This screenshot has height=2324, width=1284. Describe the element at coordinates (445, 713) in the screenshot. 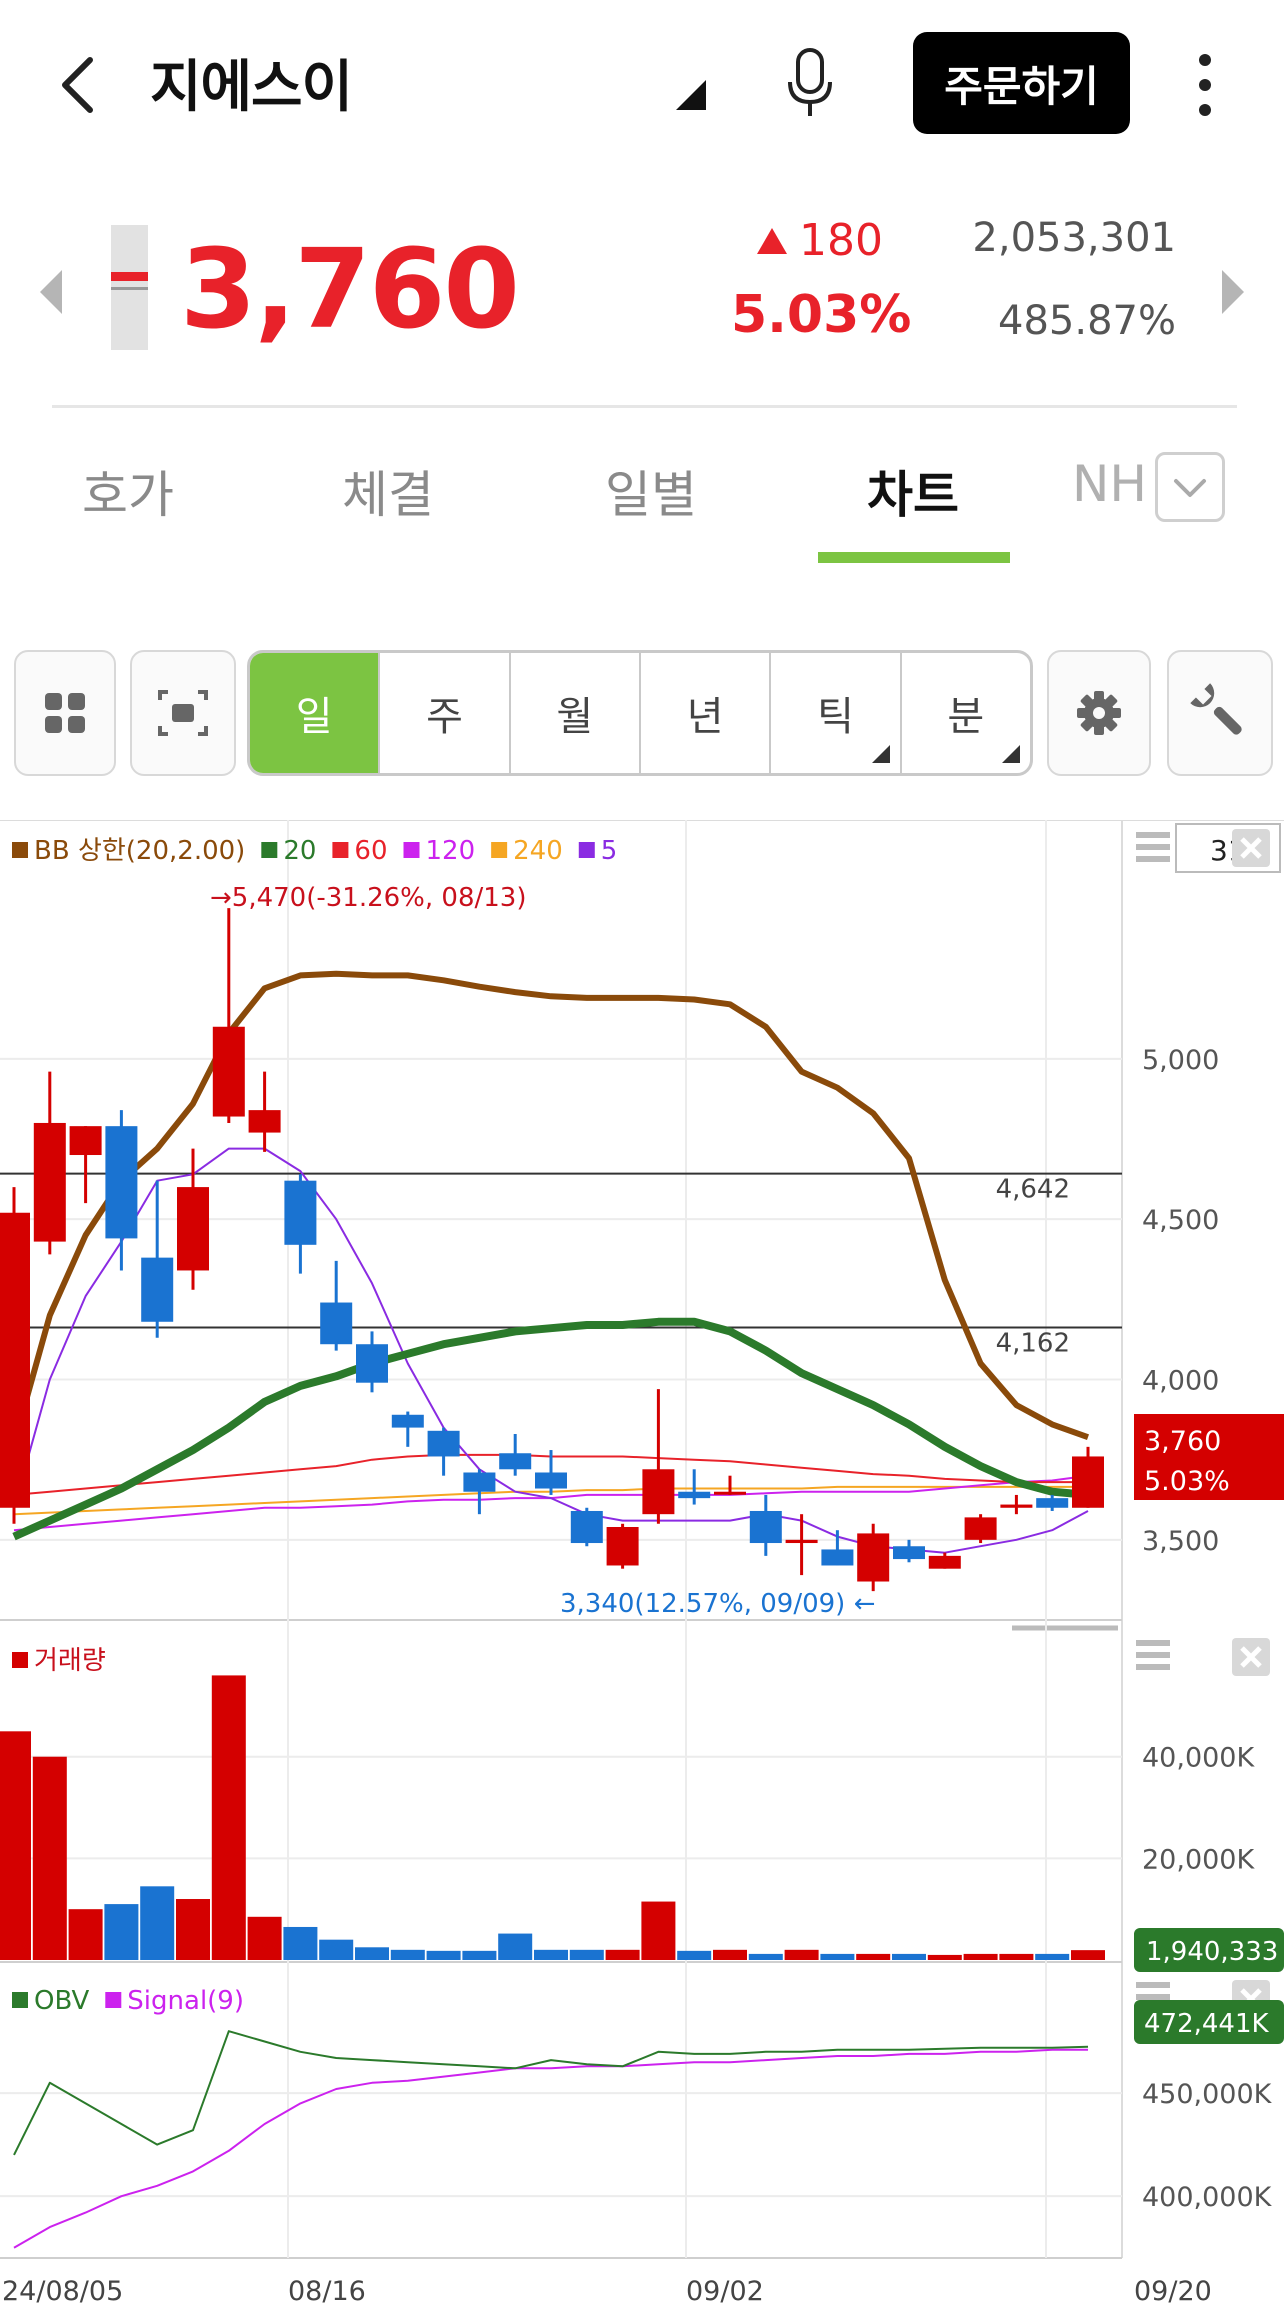

I see `period-week: 주` at that location.